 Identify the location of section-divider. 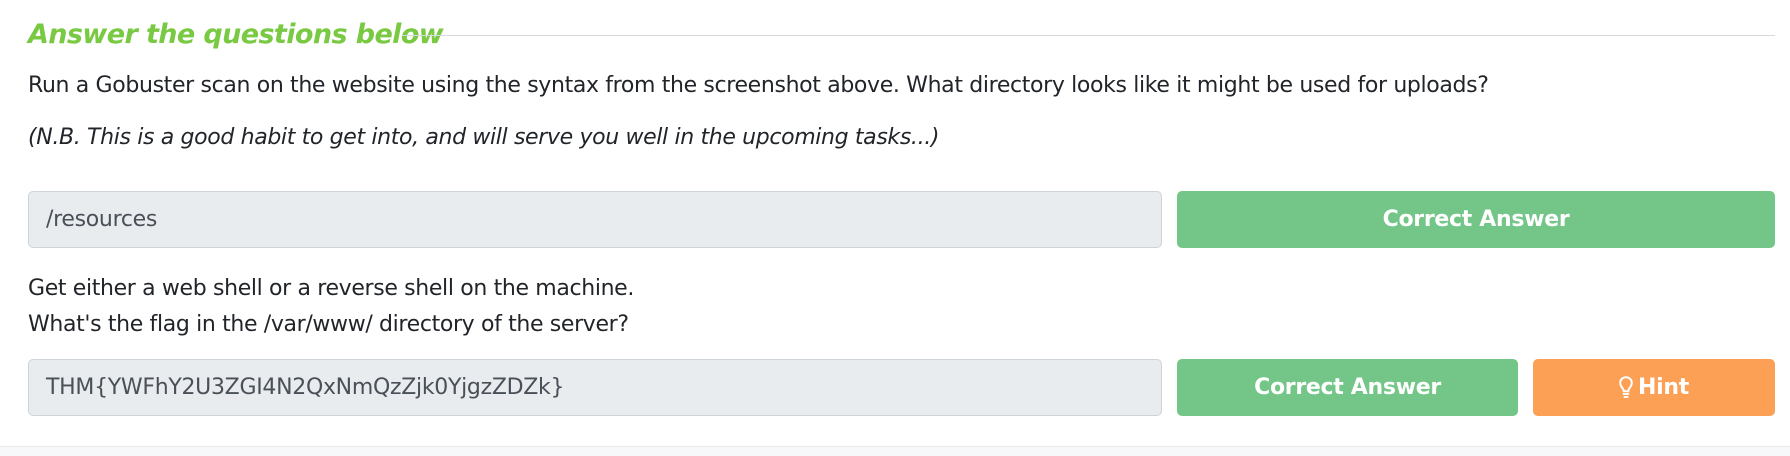
(1088, 35).